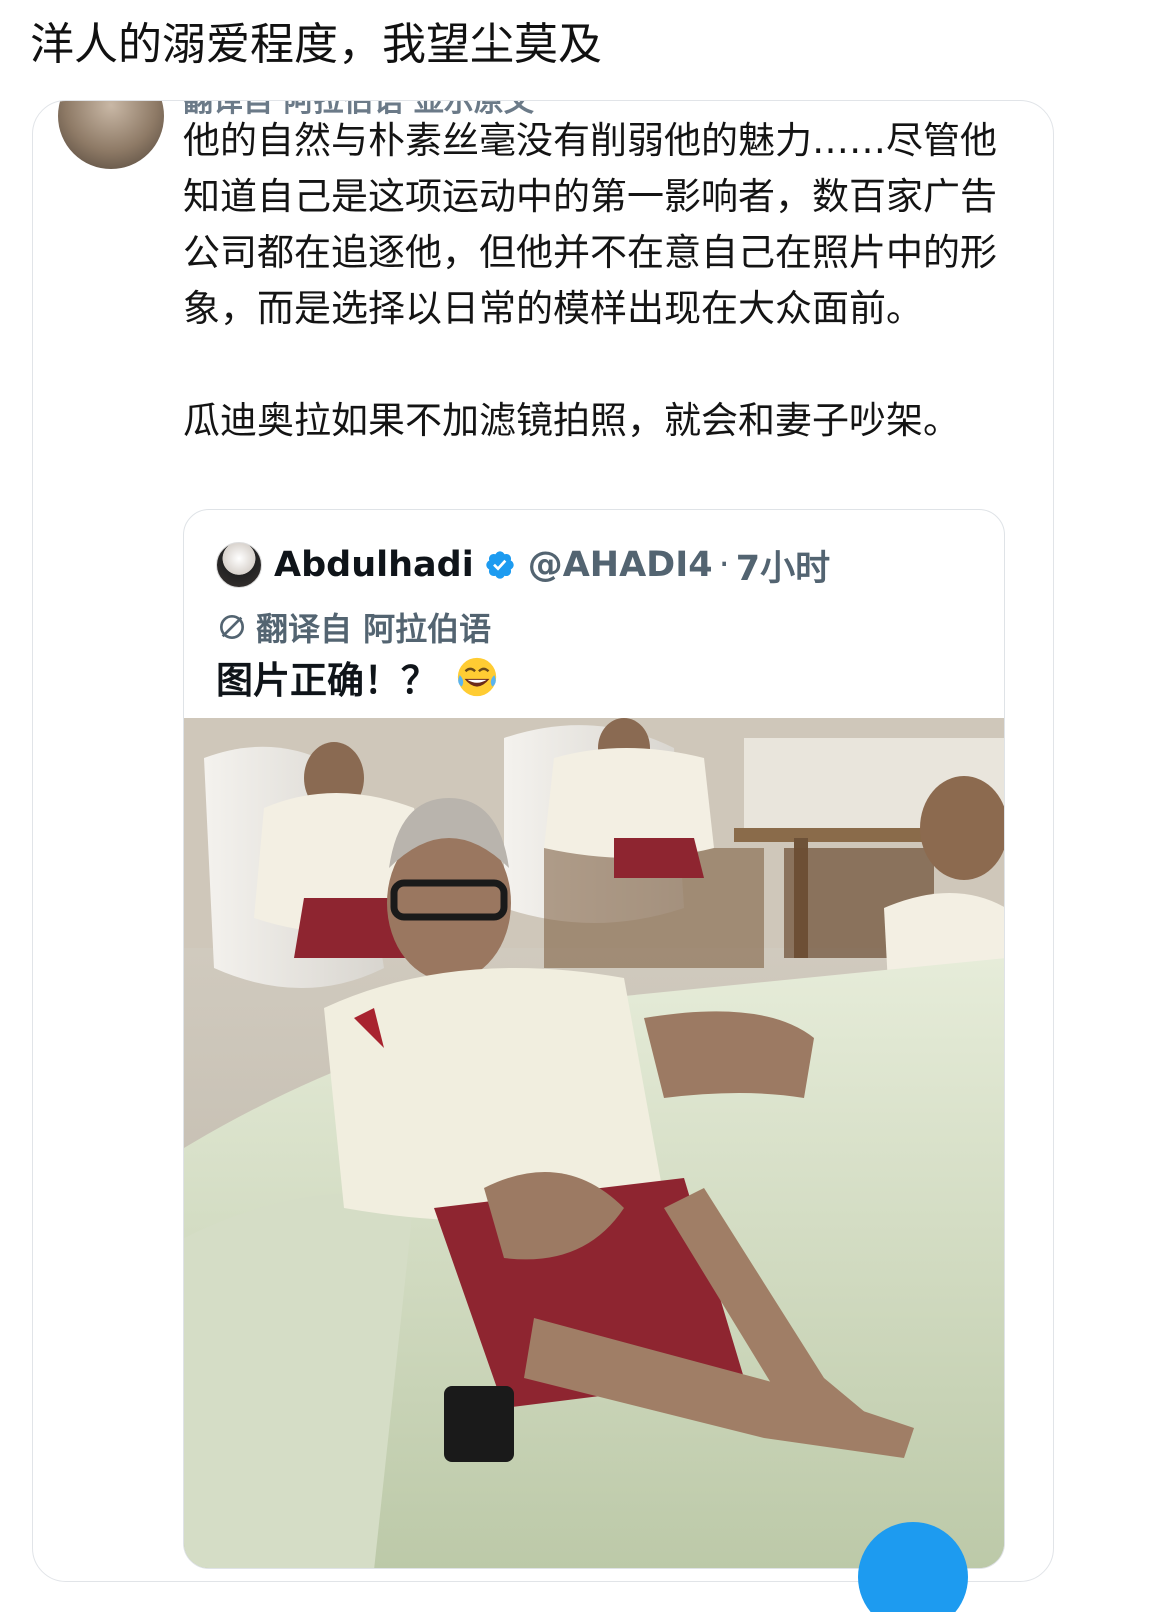  What do you see at coordinates (477, 677) in the screenshot?
I see `face-with-tears-of-joy-icon` at bounding box center [477, 677].